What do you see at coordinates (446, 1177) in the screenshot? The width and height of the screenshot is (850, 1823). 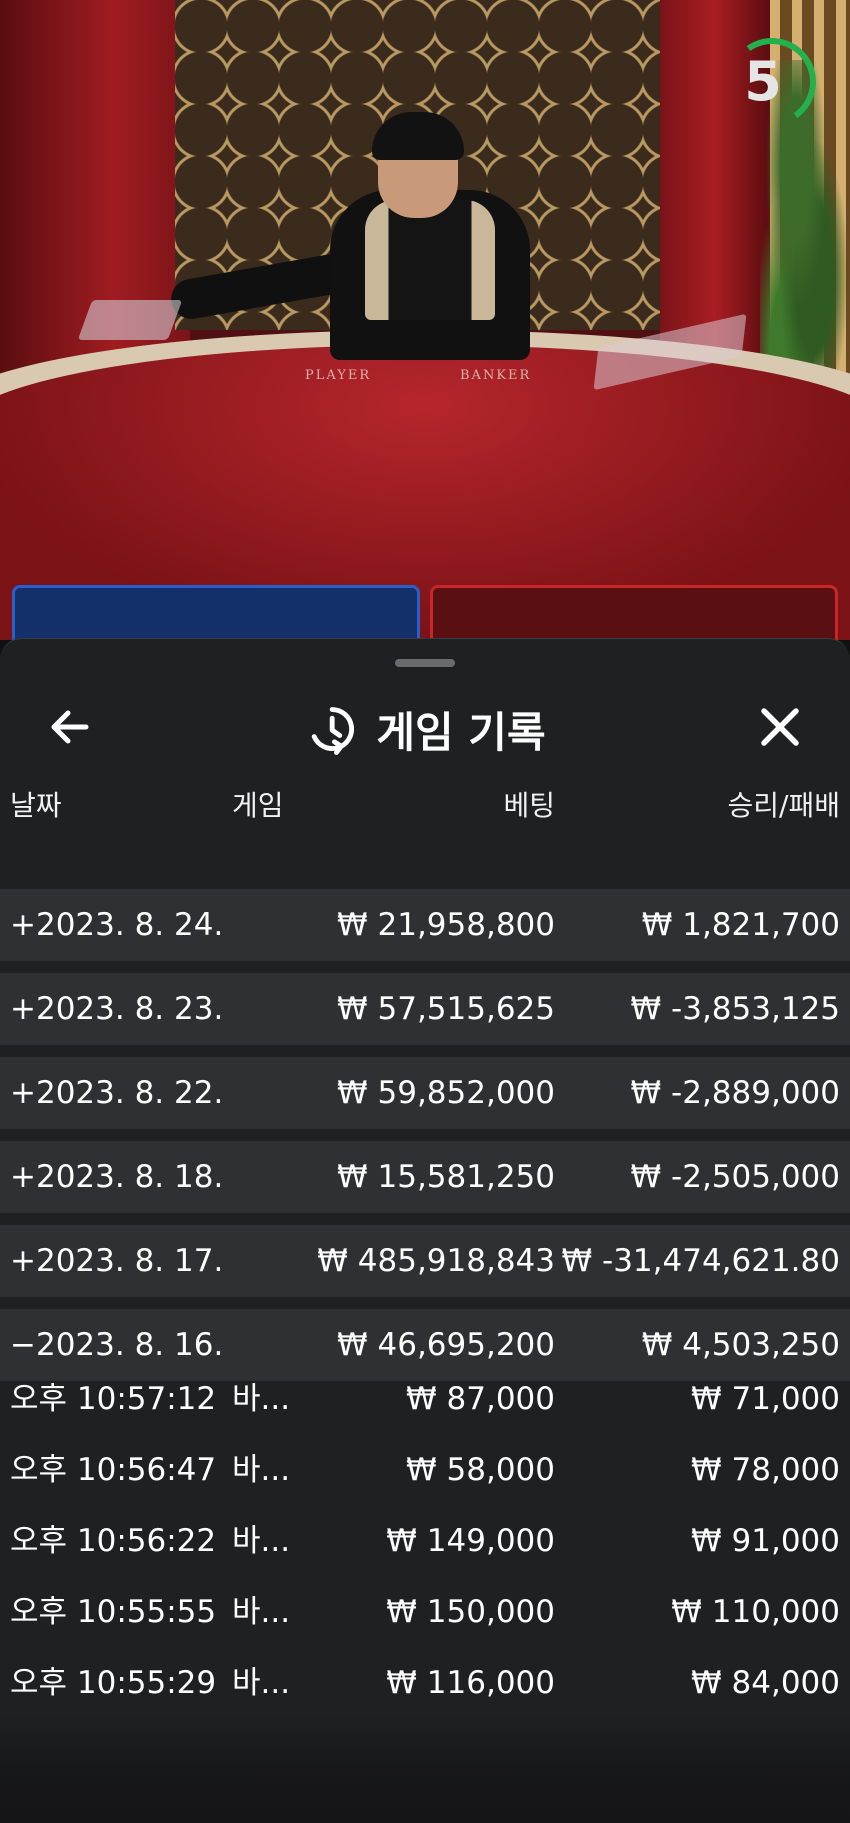 I see `group-bet: ₩ 15,581,250` at bounding box center [446, 1177].